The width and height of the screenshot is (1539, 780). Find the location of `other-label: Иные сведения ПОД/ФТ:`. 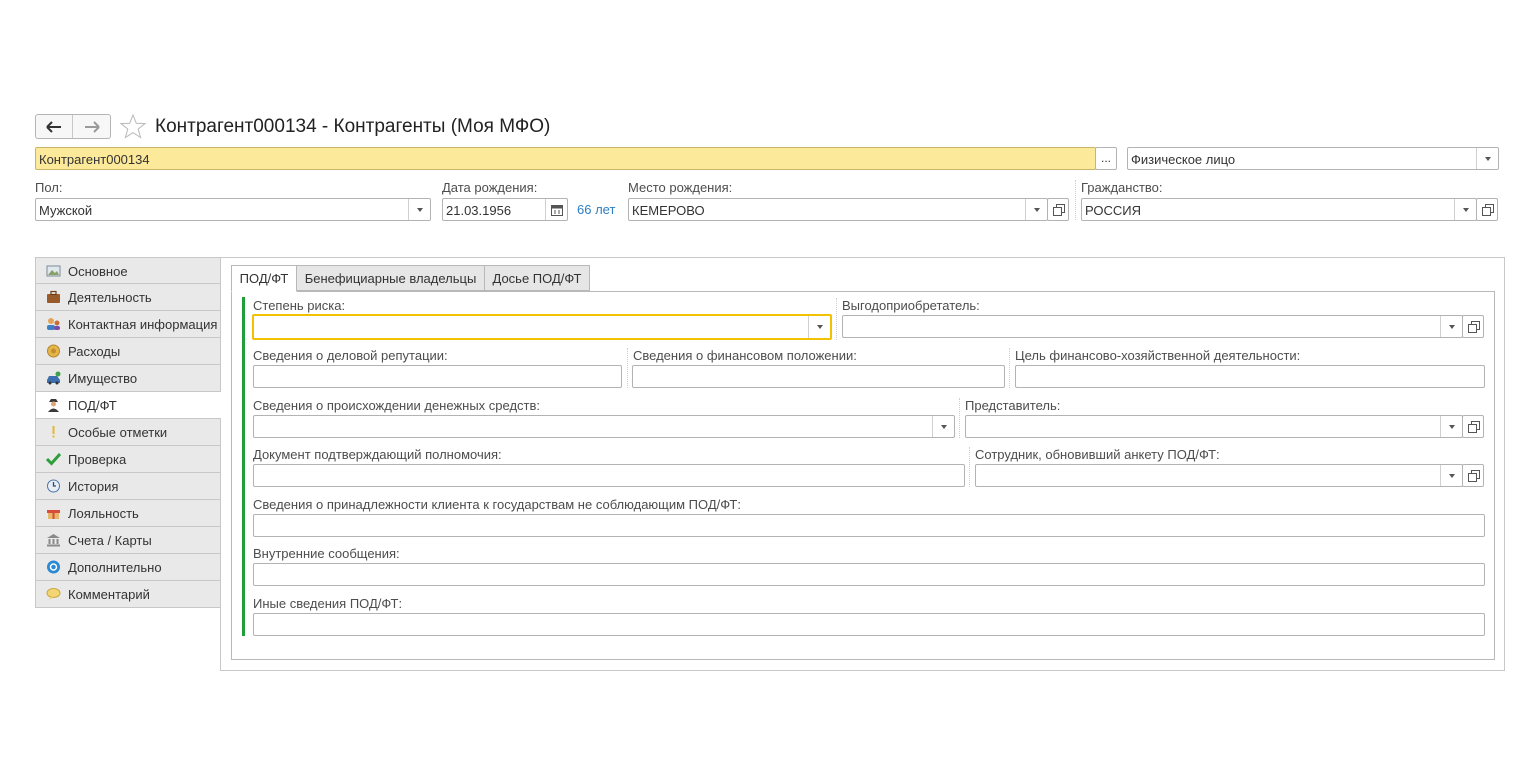

other-label: Иные сведения ПОД/ФТ: is located at coordinates (328, 603).